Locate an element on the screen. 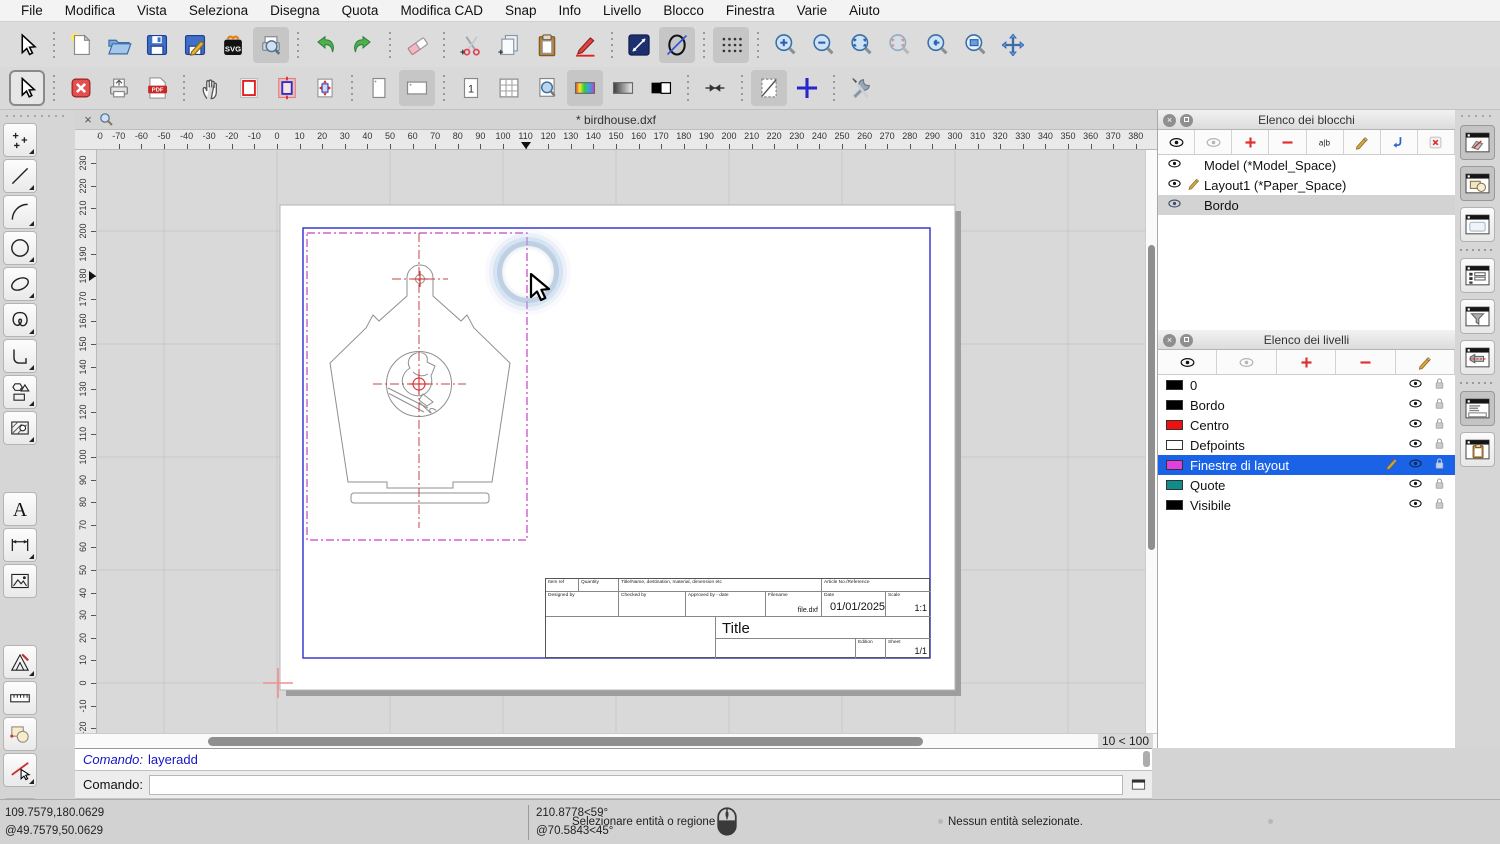  history-scrollbar-thumb is located at coordinates (1146, 759).